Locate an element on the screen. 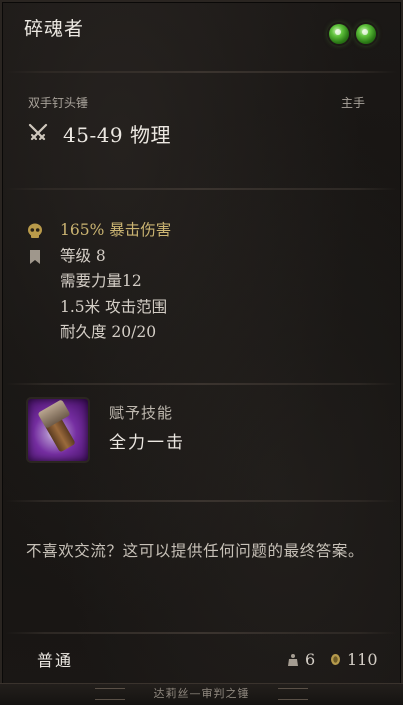 The height and width of the screenshot is (705, 403). crit-damage-stat: 165% 暴击伤害 is located at coordinates (98, 231).